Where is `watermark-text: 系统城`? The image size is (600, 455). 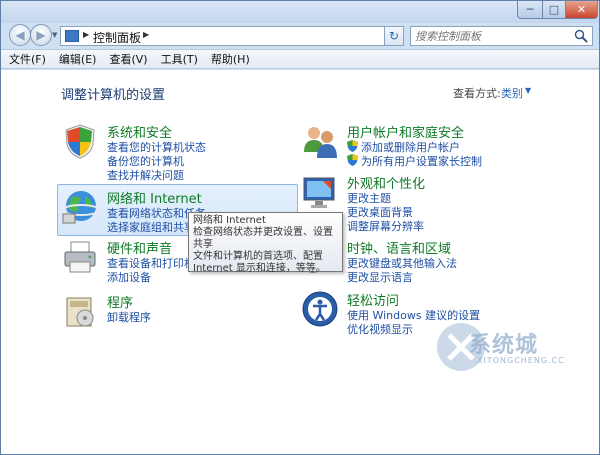
watermark-text: 系统城 is located at coordinates (504, 345).